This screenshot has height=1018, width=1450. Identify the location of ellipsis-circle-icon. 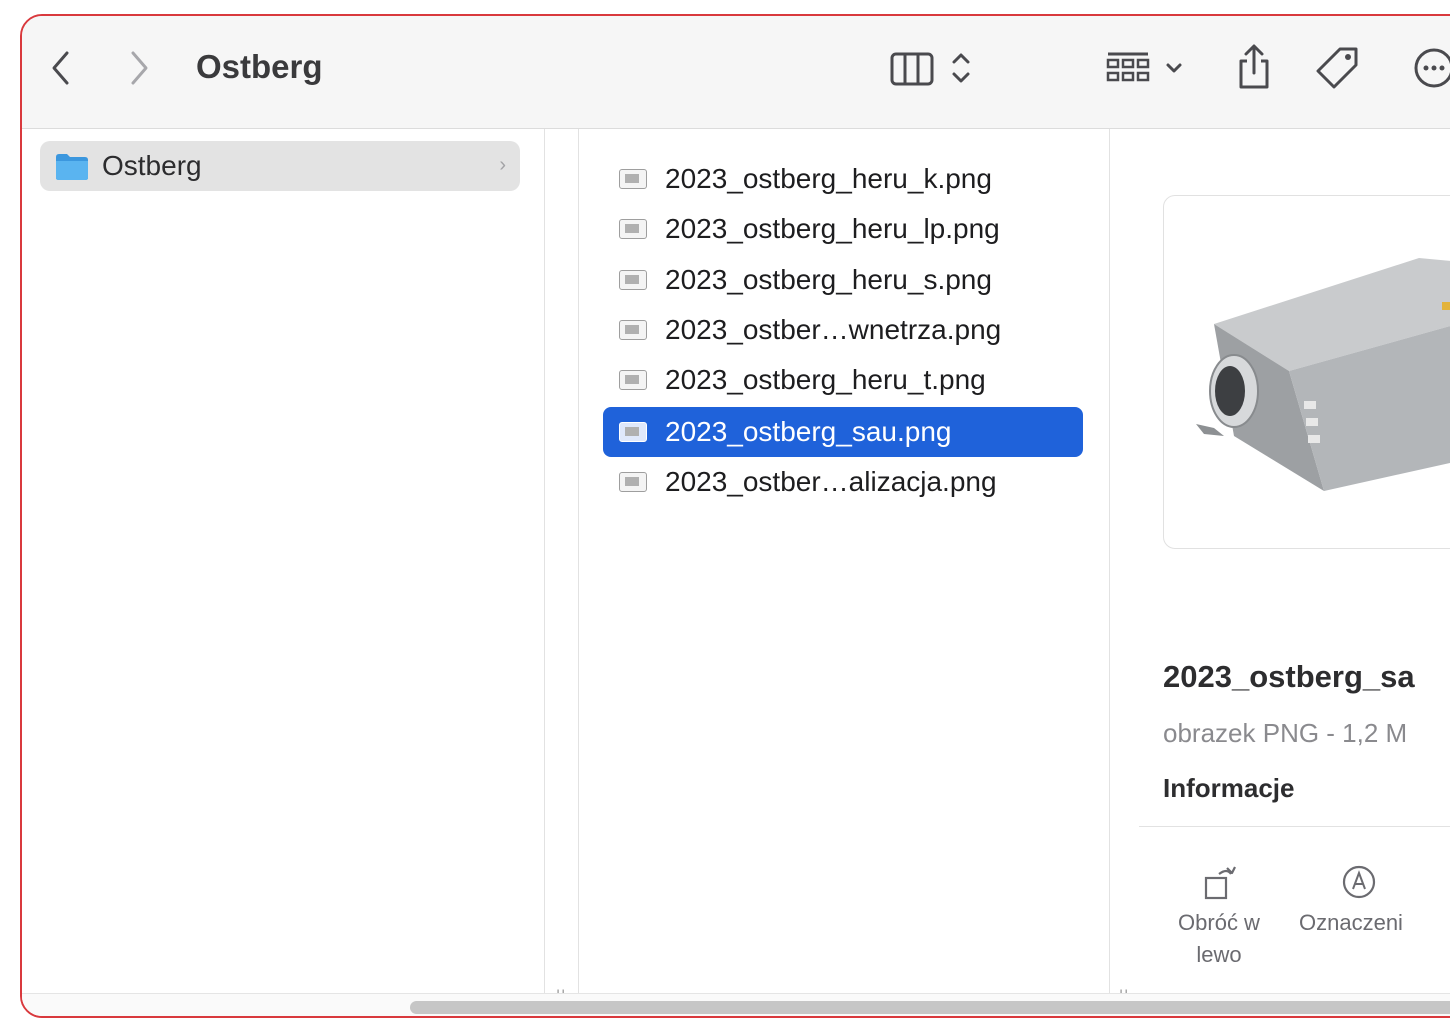
(1431, 68).